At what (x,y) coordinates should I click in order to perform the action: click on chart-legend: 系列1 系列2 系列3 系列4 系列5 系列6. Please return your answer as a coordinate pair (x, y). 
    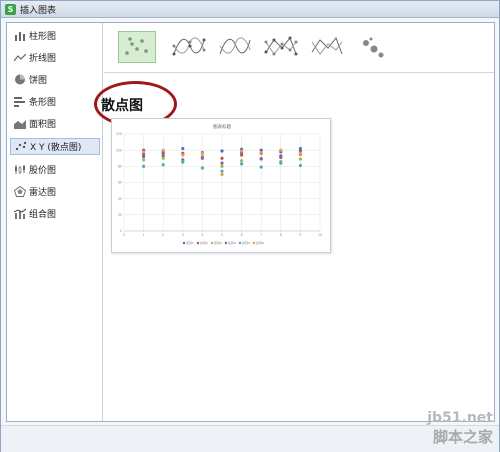
    Looking at the image, I should click on (223, 242).